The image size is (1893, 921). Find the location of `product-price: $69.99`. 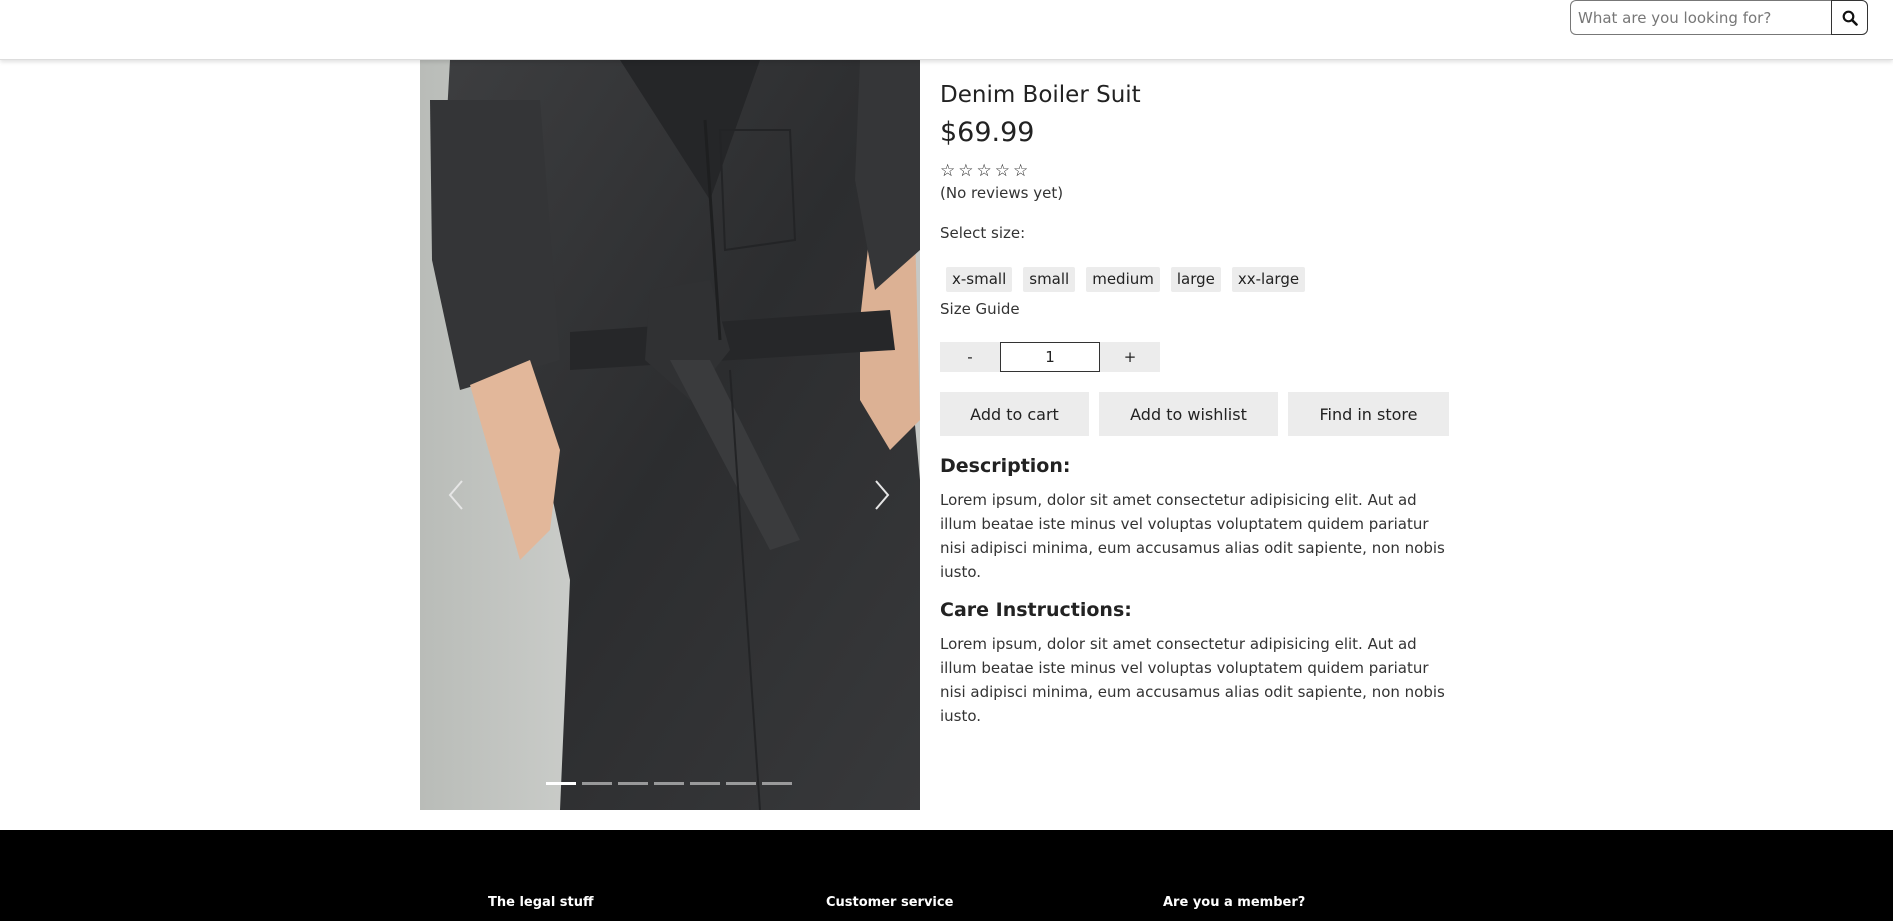

product-price: $69.99 is located at coordinates (987, 132).